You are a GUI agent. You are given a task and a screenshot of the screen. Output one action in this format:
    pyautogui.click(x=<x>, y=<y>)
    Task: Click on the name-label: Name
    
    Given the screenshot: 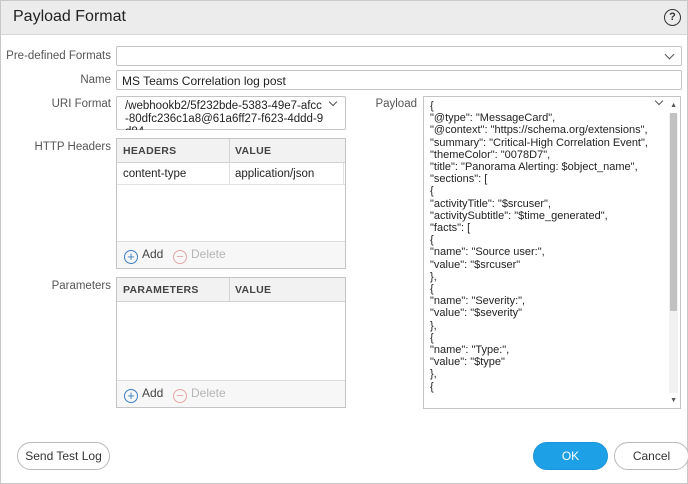 What is the action you would take?
    pyautogui.click(x=95, y=80)
    